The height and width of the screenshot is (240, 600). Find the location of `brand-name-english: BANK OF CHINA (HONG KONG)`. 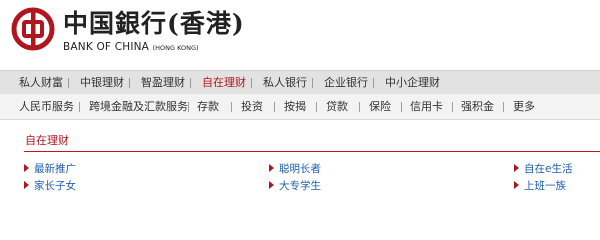

brand-name-english: BANK OF CHINA (HONG KONG) is located at coordinates (131, 47).